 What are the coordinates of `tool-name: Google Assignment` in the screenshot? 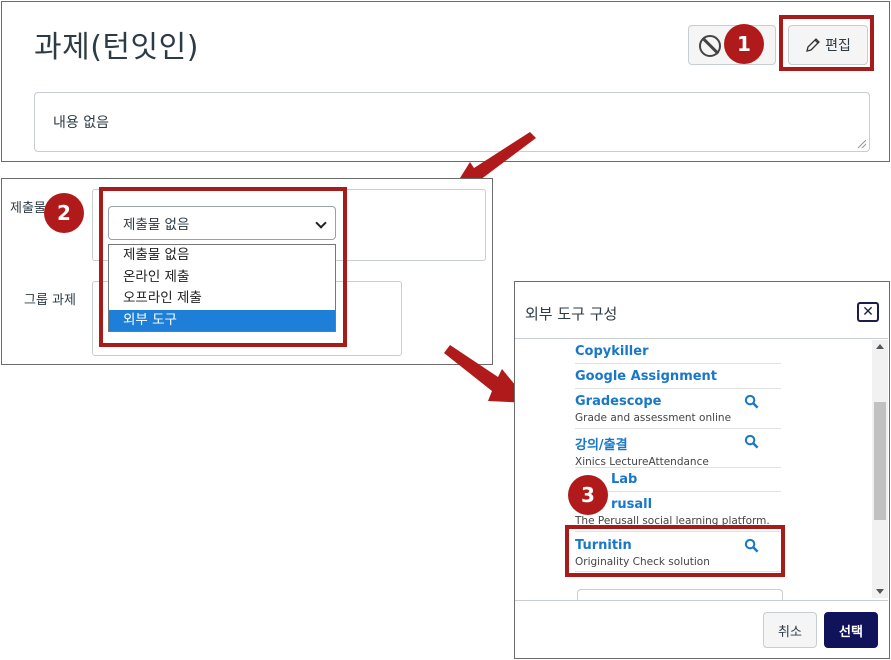 It's located at (646, 376).